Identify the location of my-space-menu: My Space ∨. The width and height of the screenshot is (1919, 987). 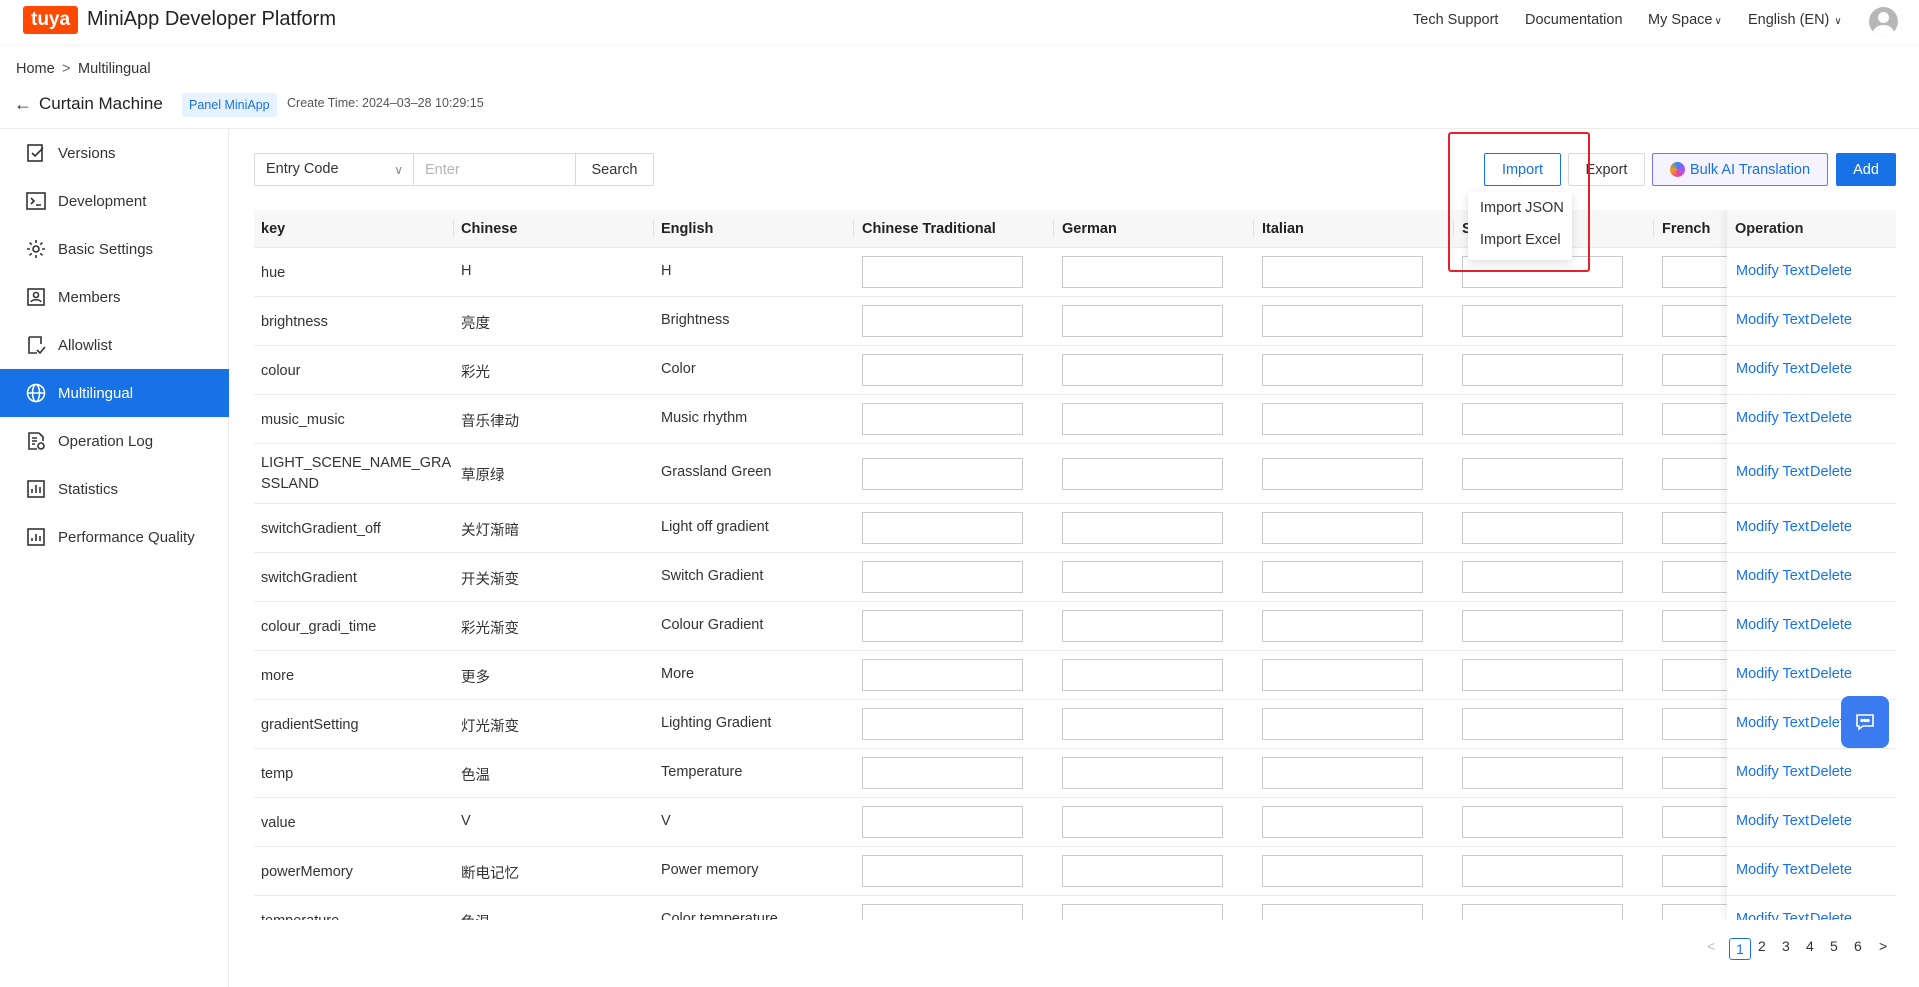
(1685, 20).